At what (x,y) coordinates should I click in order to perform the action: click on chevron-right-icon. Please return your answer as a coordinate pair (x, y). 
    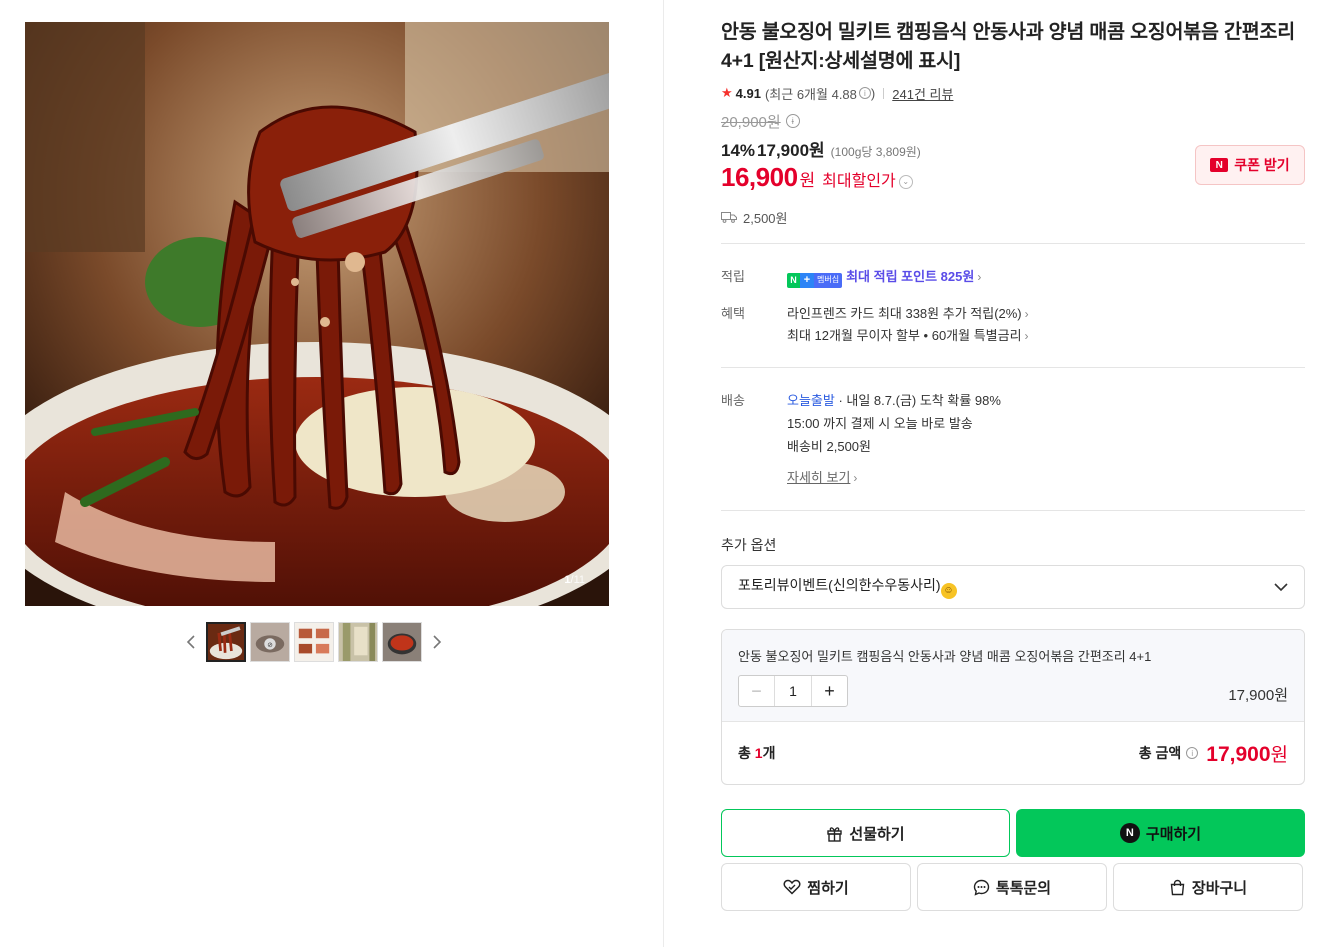
    Looking at the image, I should click on (437, 642).